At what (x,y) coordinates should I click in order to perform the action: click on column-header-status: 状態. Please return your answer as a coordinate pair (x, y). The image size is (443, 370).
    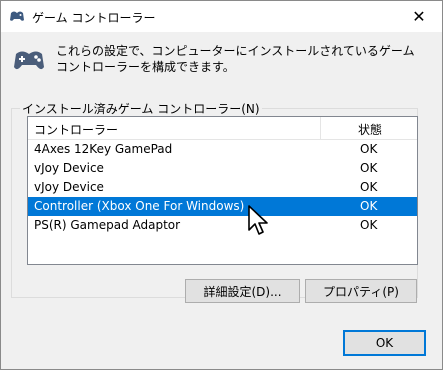
    Looking at the image, I should click on (370, 129).